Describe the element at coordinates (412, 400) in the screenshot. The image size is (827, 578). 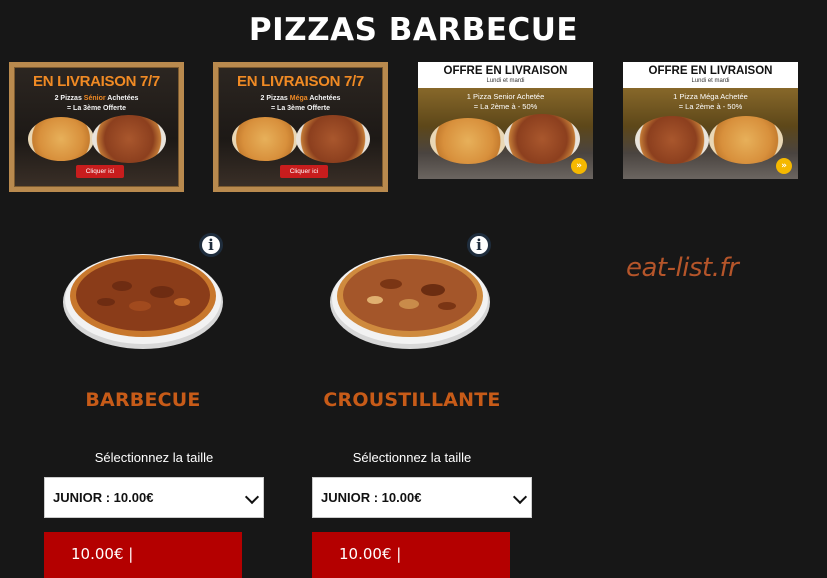
I see `product-name: CROUSTILLANTE` at that location.